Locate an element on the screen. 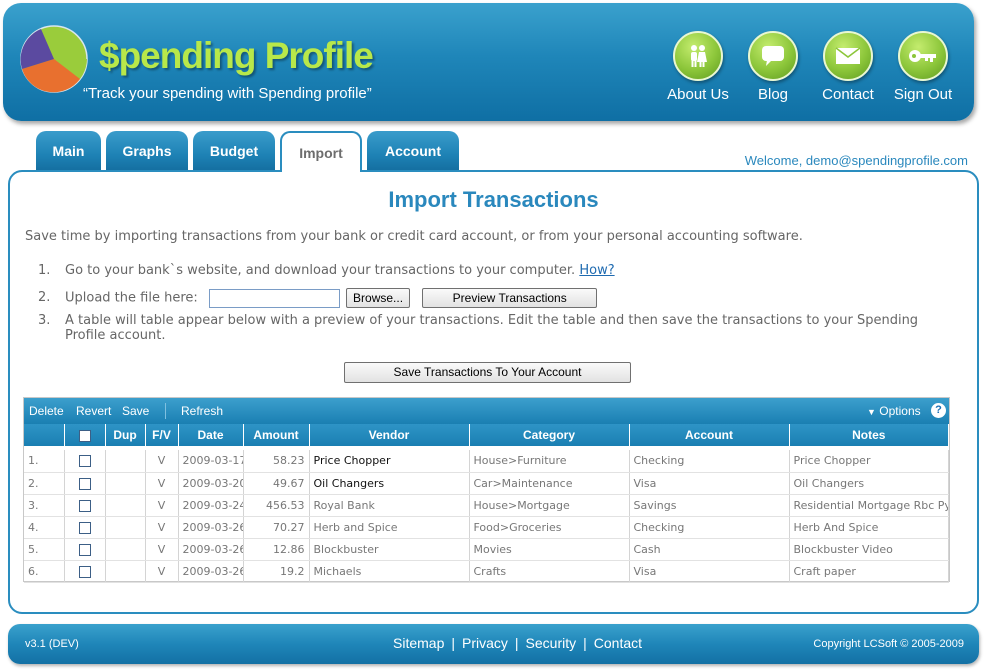 Image resolution: width=985 pixels, height=670 pixels. copyright-text: Copyright LCSoft © 2005-2009 is located at coordinates (888, 644).